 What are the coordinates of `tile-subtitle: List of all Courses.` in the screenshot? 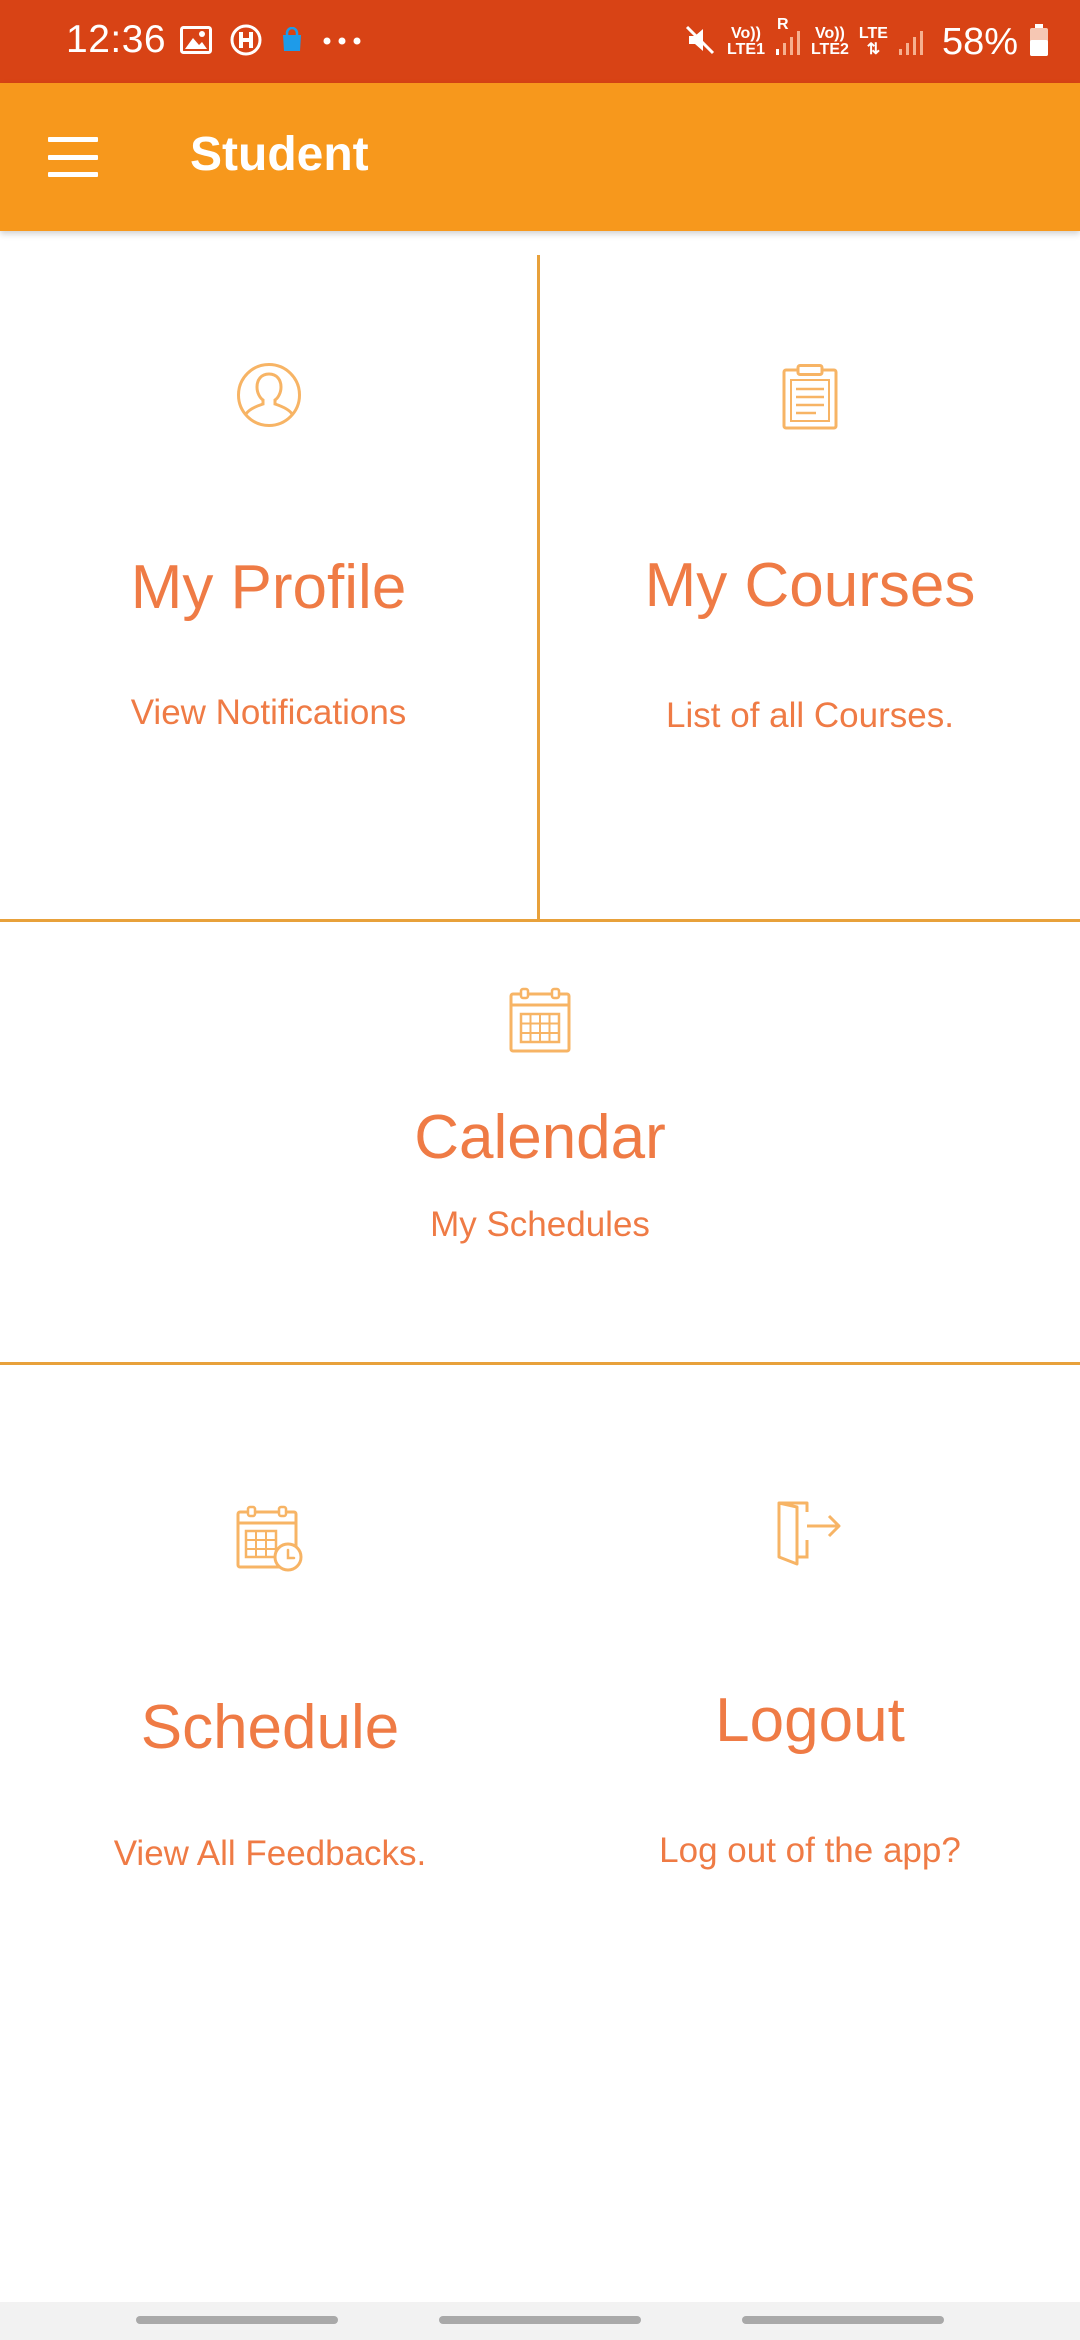 It's located at (810, 715).